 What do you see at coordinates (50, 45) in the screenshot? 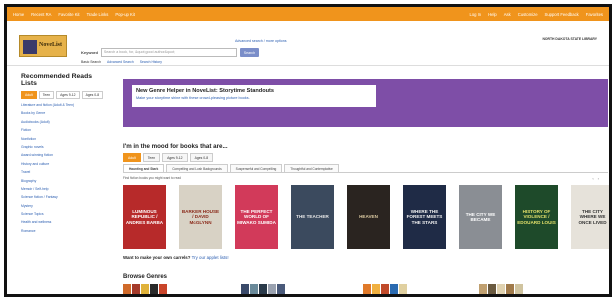
I see `logo-text: NoveList` at bounding box center [50, 45].